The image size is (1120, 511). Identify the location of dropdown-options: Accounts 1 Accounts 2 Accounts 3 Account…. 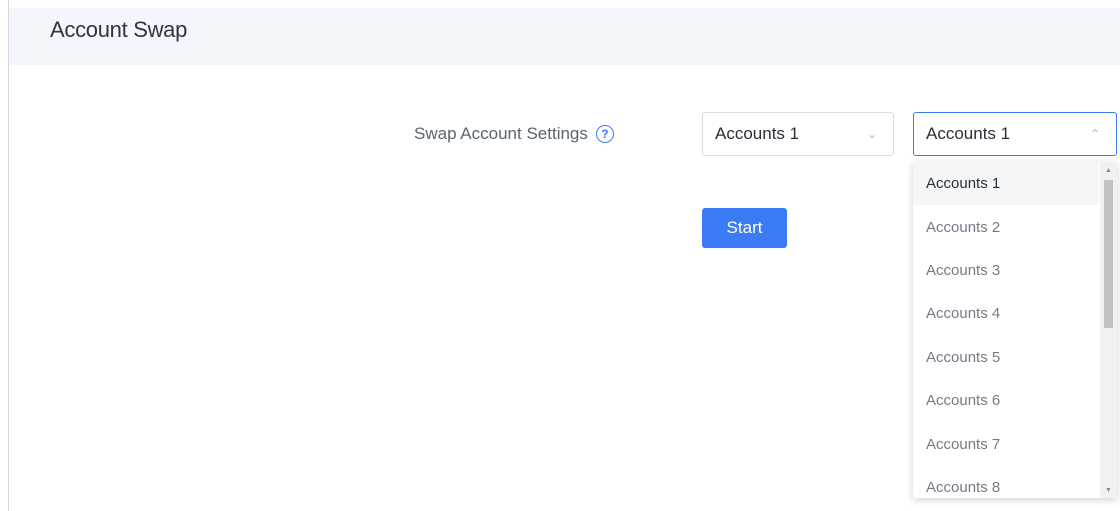
(1006, 330).